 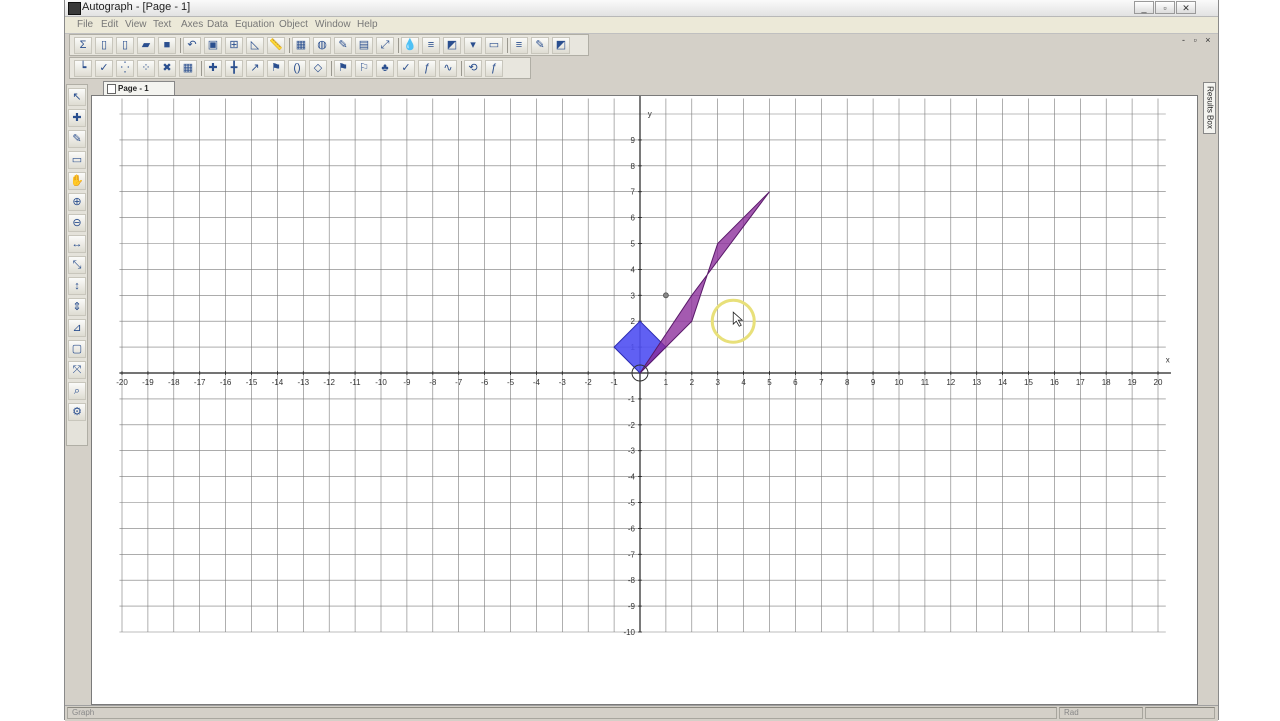 I want to click on box-icon: ▢, so click(x=77, y=349).